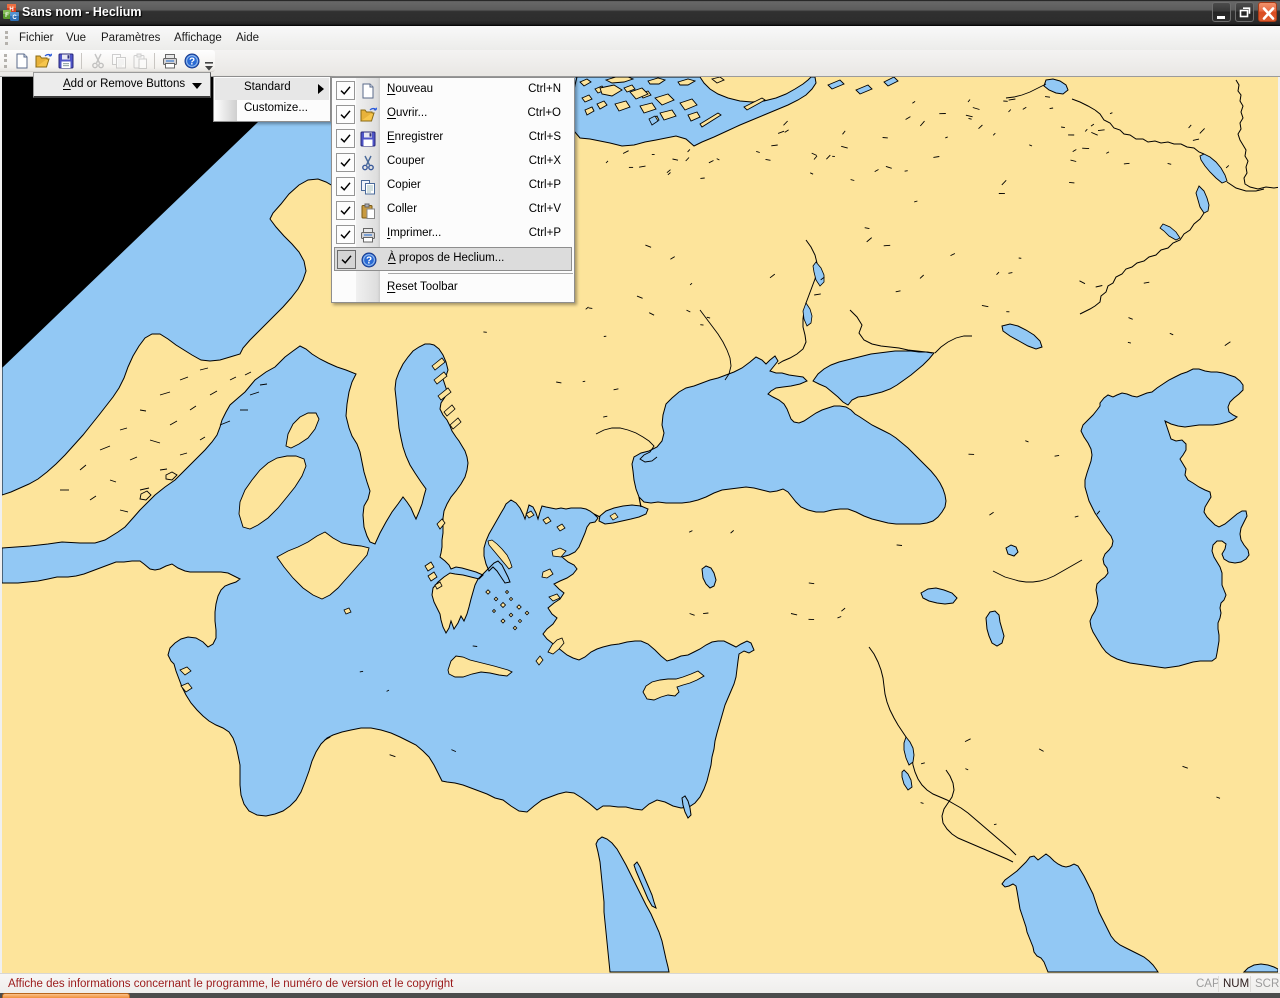 The height and width of the screenshot is (998, 1280). I want to click on svg-text: F, so click(7, 16).